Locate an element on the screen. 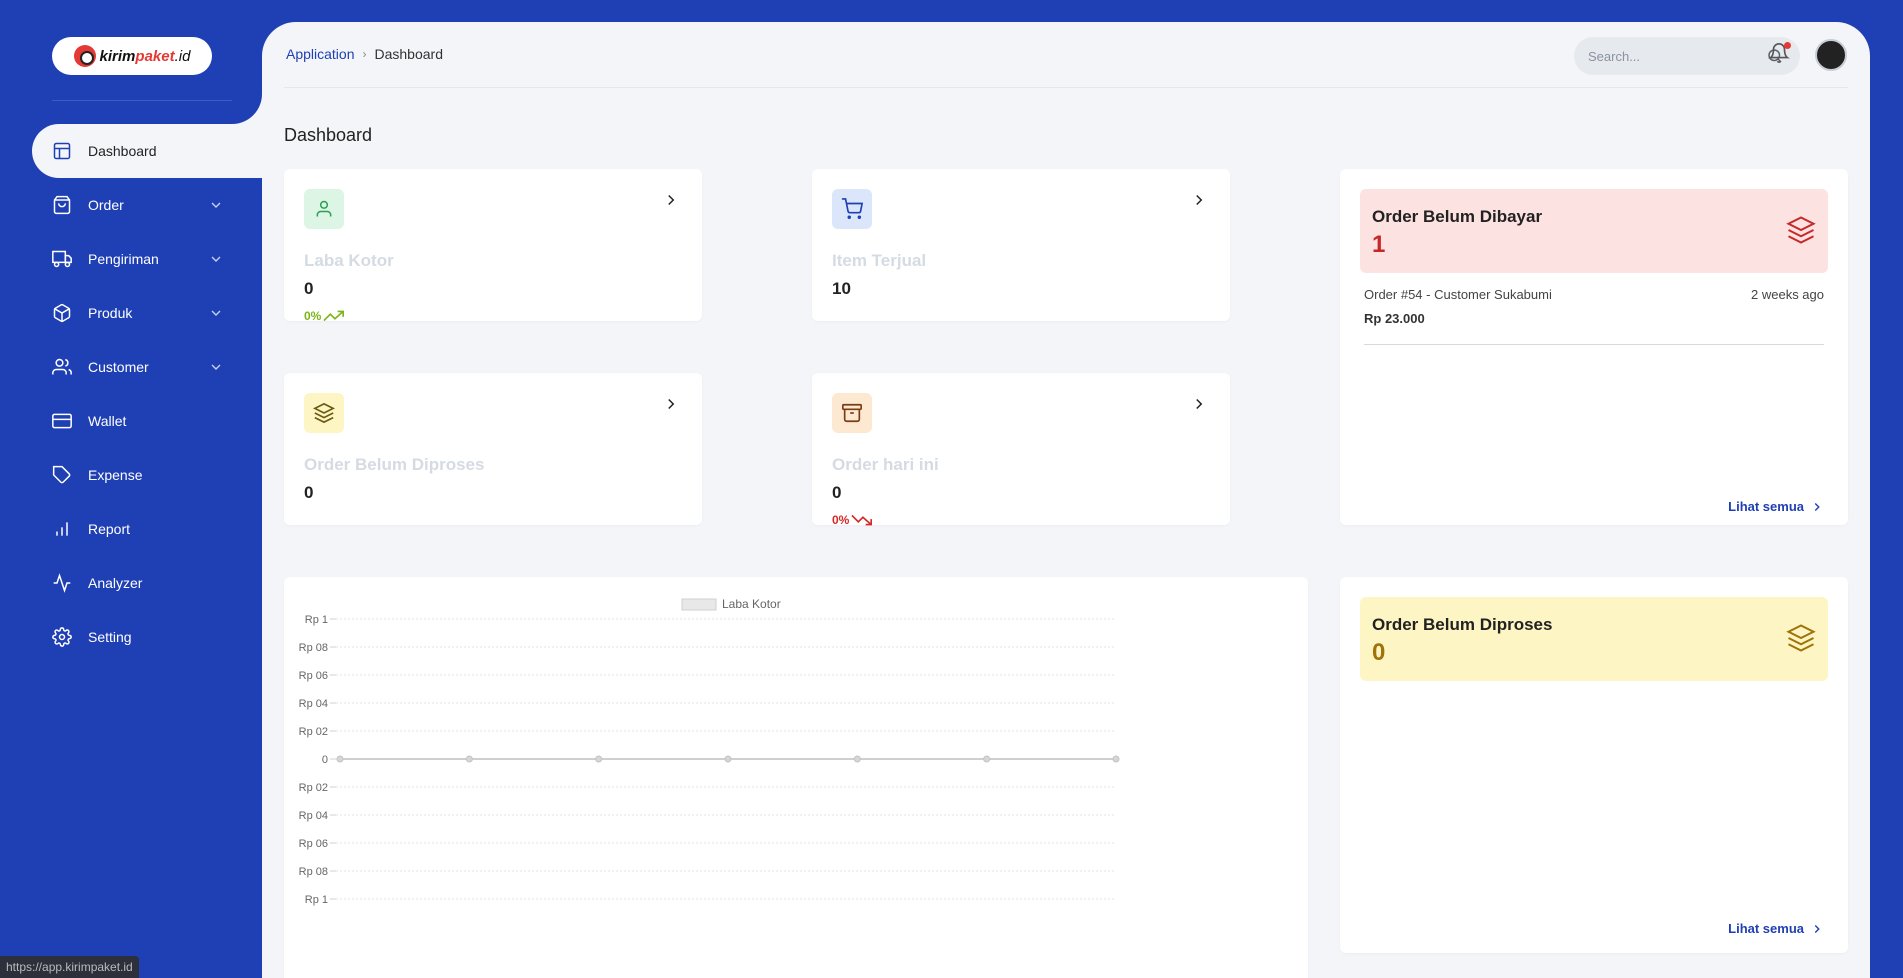 Image resolution: width=1903 pixels, height=978 pixels. stat-card-order-hari-ini: Order hari ini 0 0% is located at coordinates (1021, 450).